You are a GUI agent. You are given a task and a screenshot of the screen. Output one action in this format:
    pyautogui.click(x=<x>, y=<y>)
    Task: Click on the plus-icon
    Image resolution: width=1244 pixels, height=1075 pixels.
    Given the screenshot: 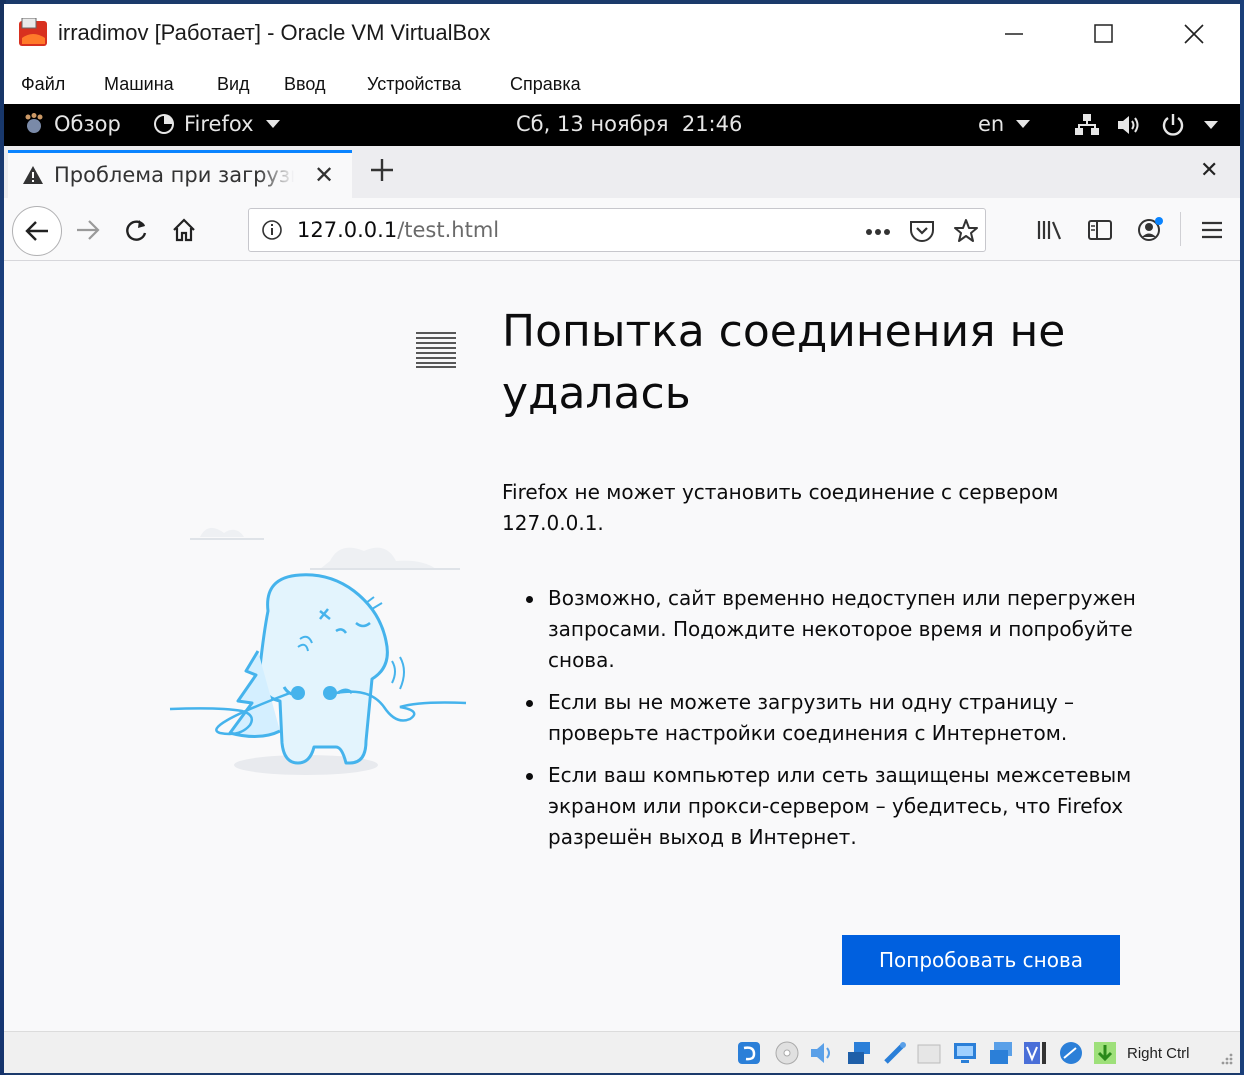 What is the action you would take?
    pyautogui.click(x=382, y=170)
    